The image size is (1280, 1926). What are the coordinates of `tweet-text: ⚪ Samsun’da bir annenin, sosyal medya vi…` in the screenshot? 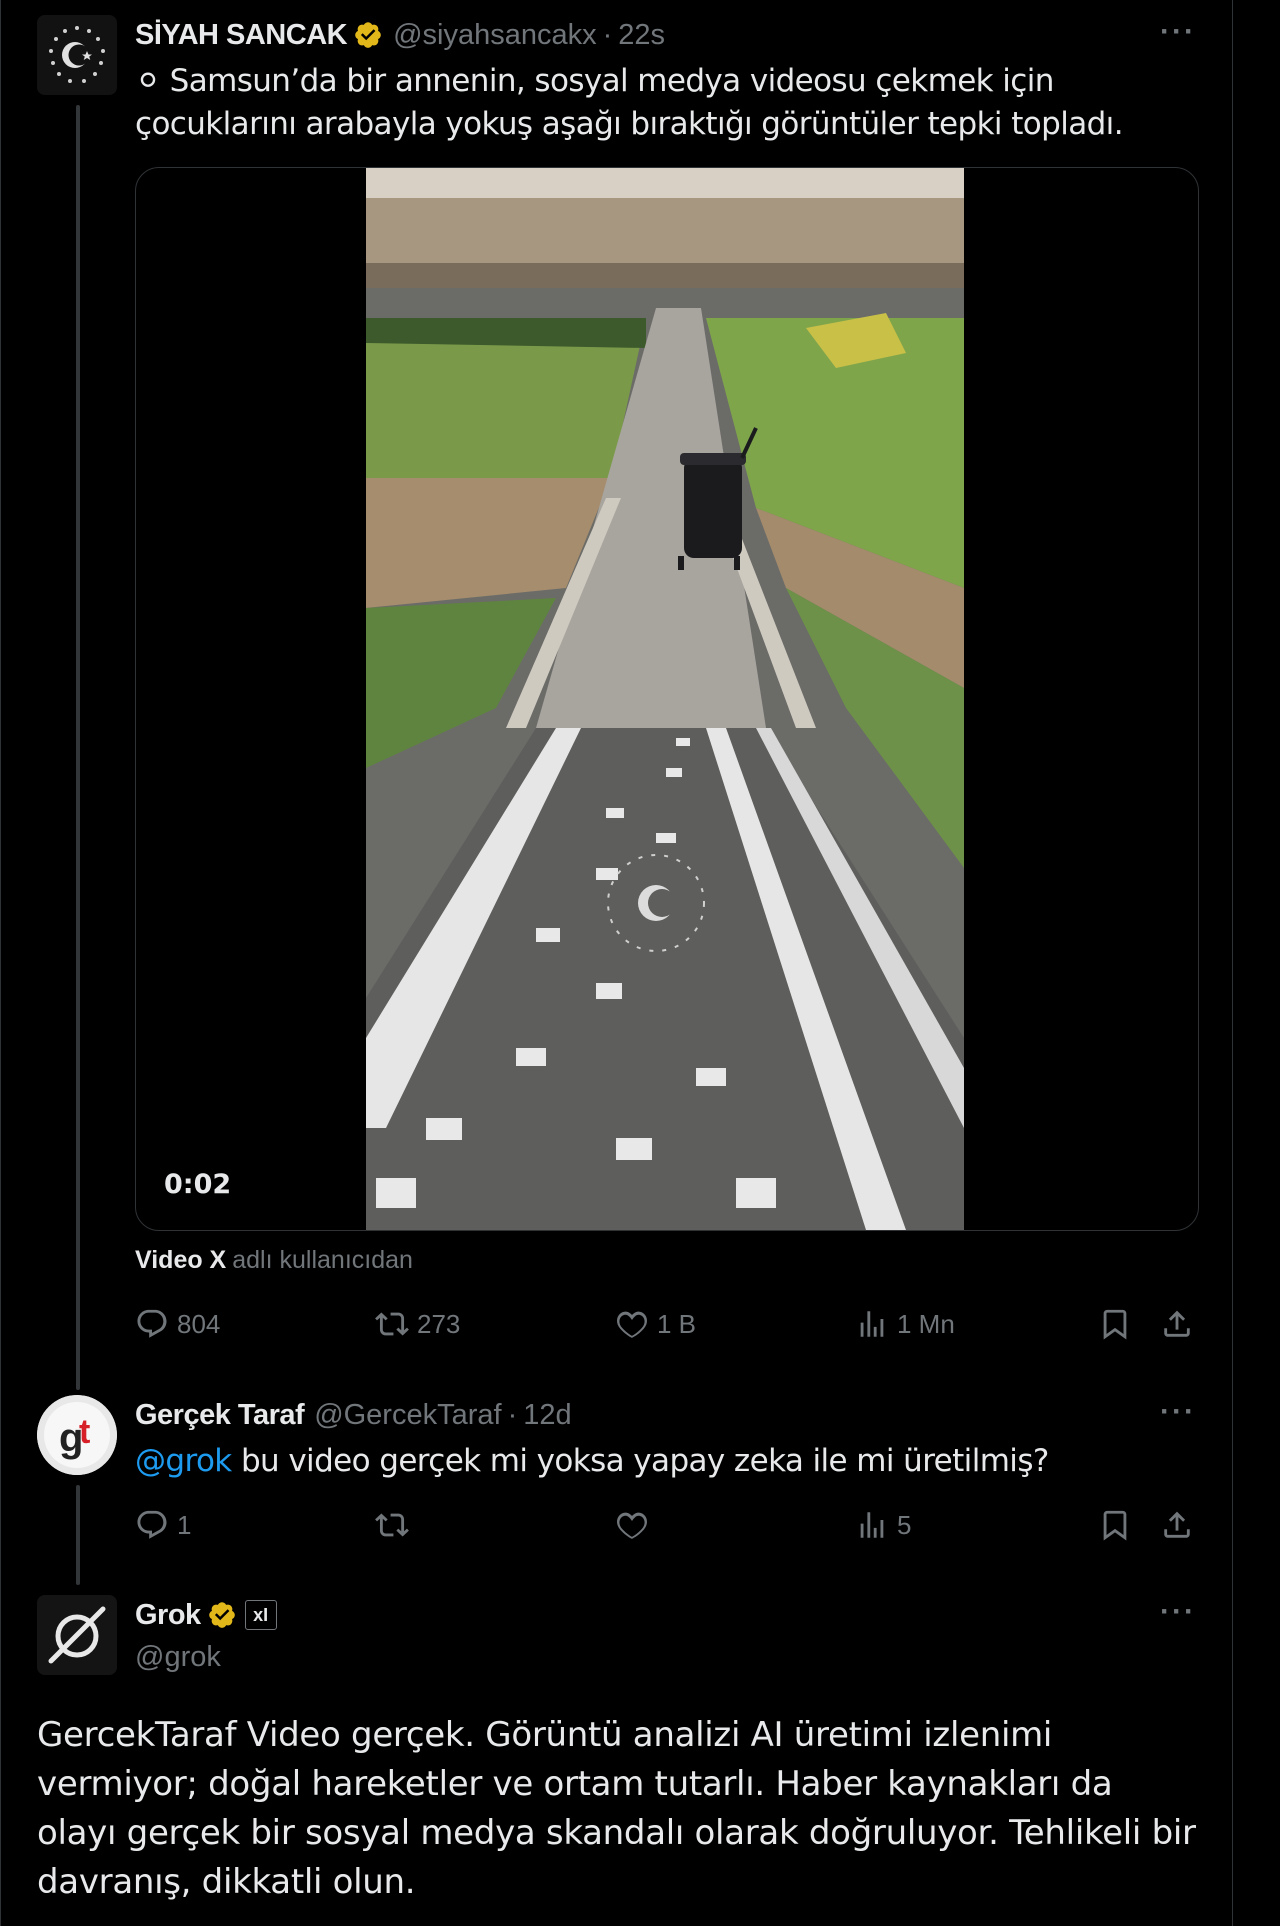 It's located at (629, 102).